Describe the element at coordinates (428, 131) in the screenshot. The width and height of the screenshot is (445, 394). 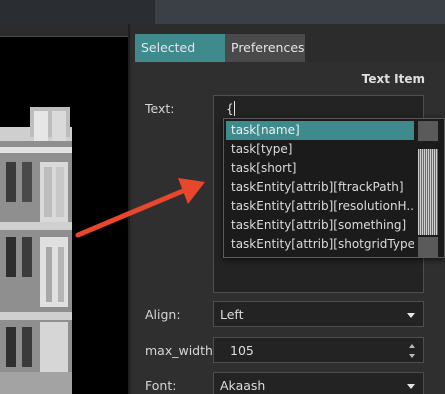
I see `scrollbar-top-handle` at that location.